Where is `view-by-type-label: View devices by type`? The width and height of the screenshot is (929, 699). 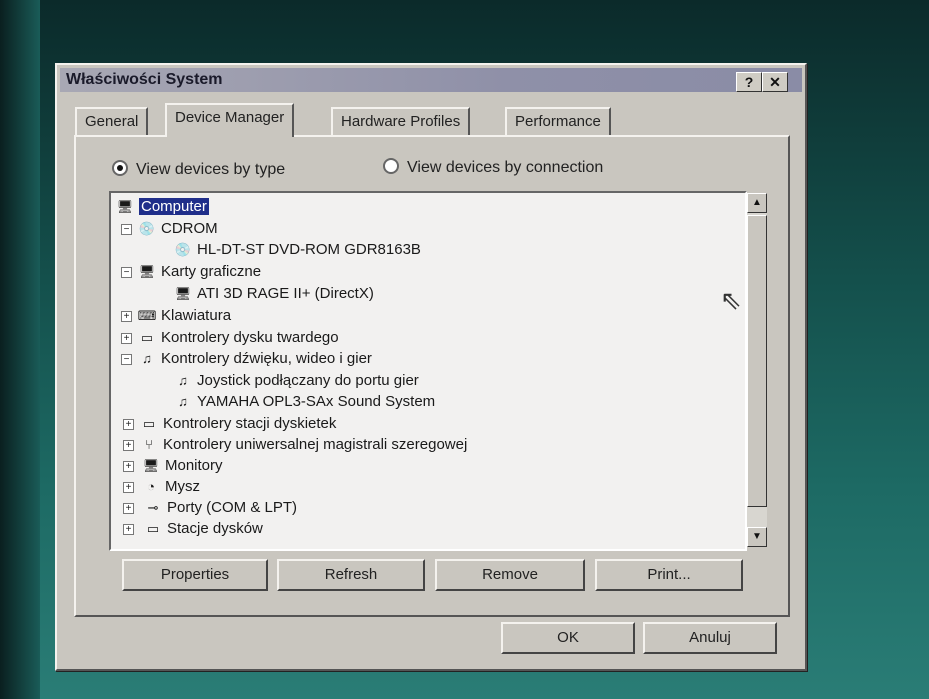
view-by-type-label: View devices by type is located at coordinates (211, 169).